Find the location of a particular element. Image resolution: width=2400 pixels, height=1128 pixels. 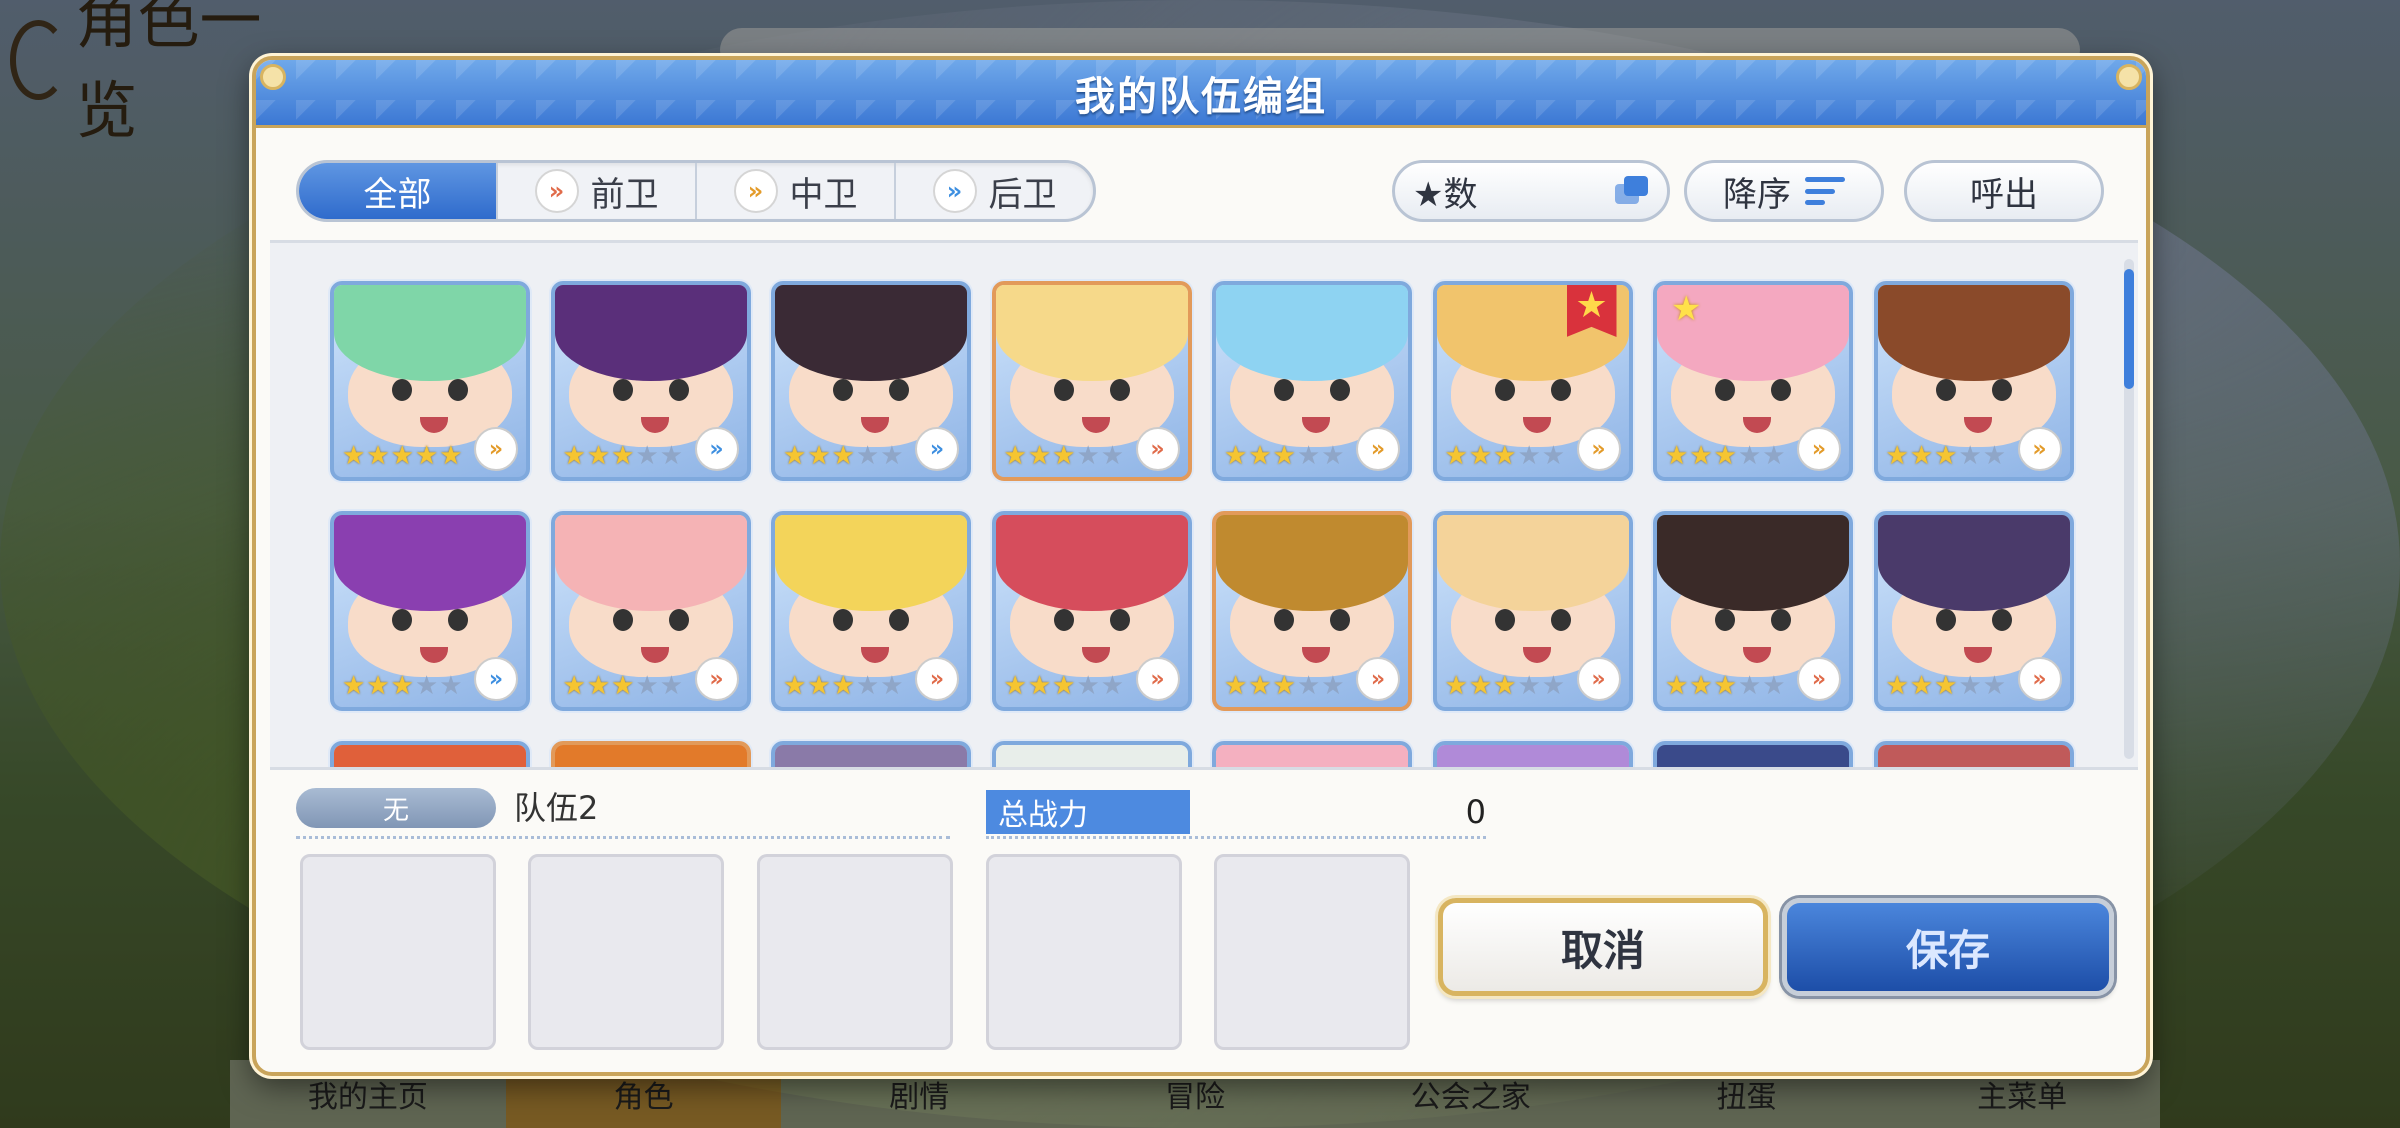

sort-order-button: 降序 is located at coordinates (1784, 191).